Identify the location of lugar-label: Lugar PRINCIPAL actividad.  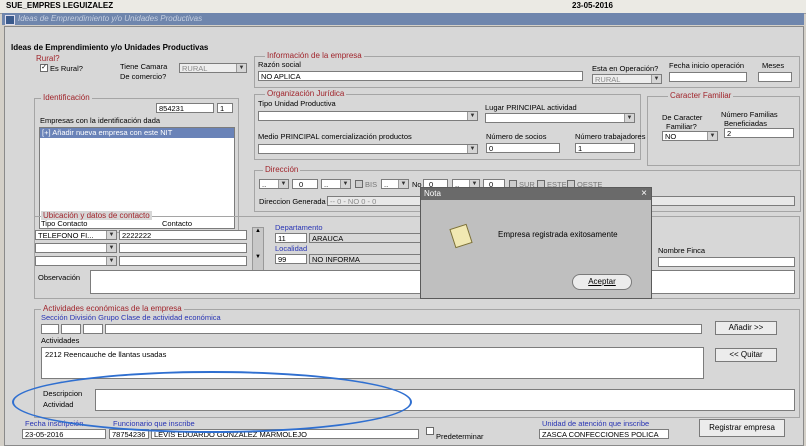
(531, 107).